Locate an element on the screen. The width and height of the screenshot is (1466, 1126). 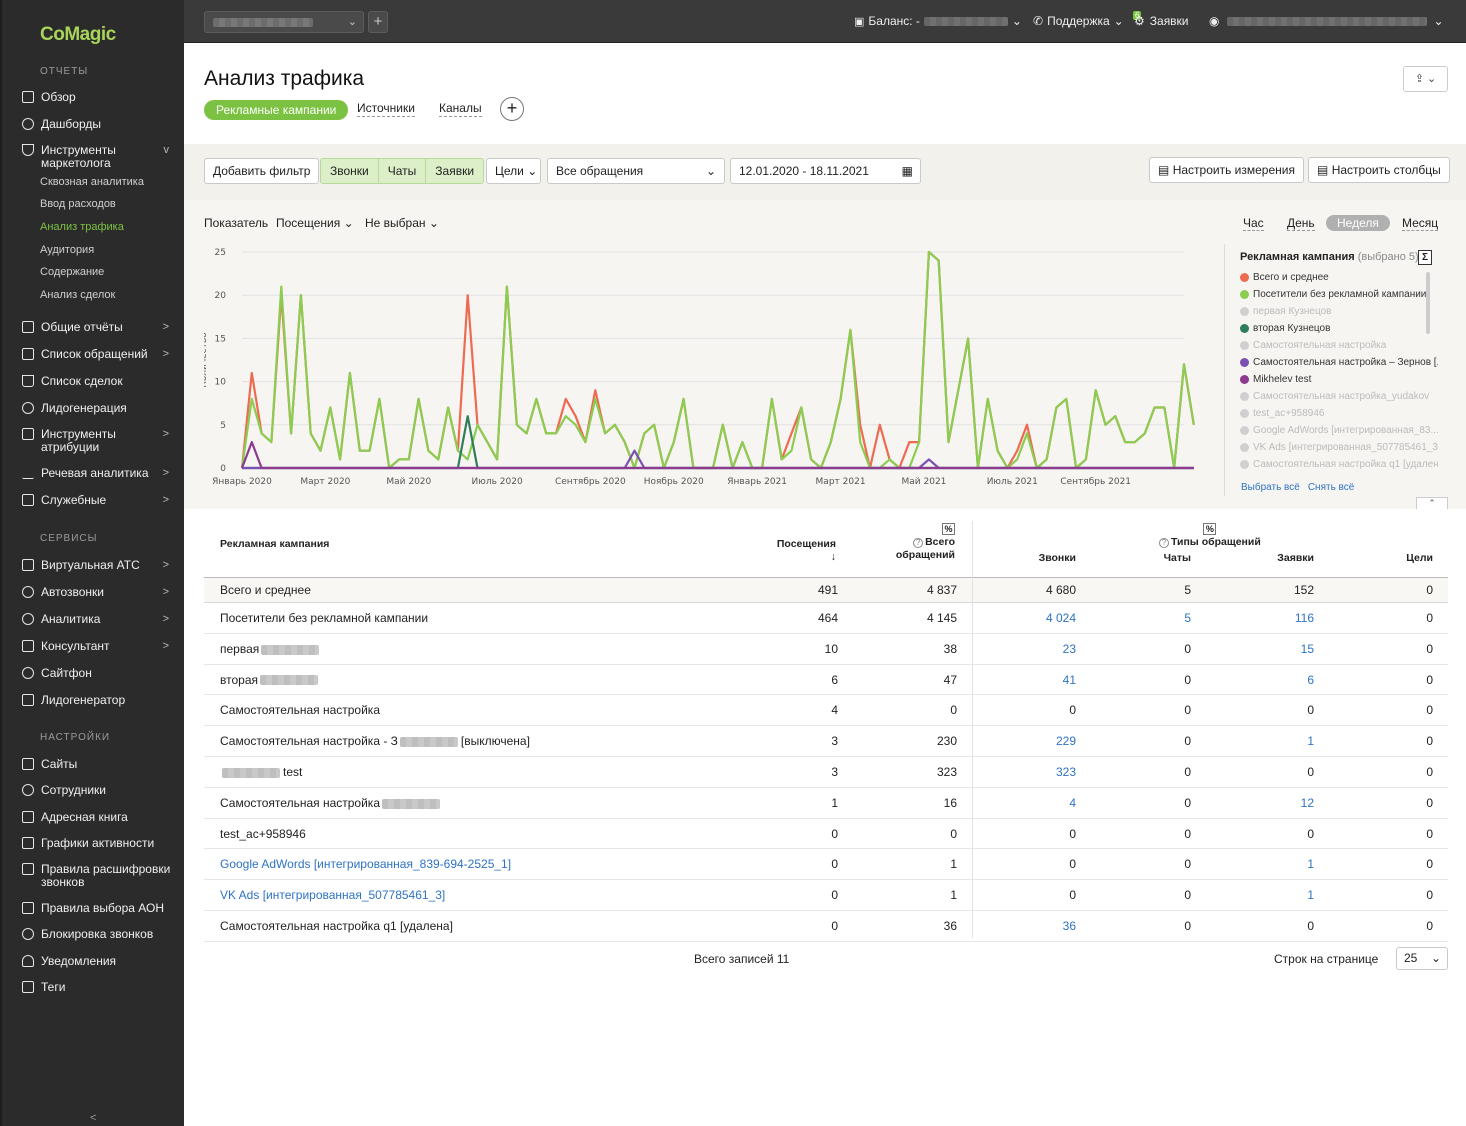
add-filter-button: Добавить фильтр is located at coordinates (262, 171).